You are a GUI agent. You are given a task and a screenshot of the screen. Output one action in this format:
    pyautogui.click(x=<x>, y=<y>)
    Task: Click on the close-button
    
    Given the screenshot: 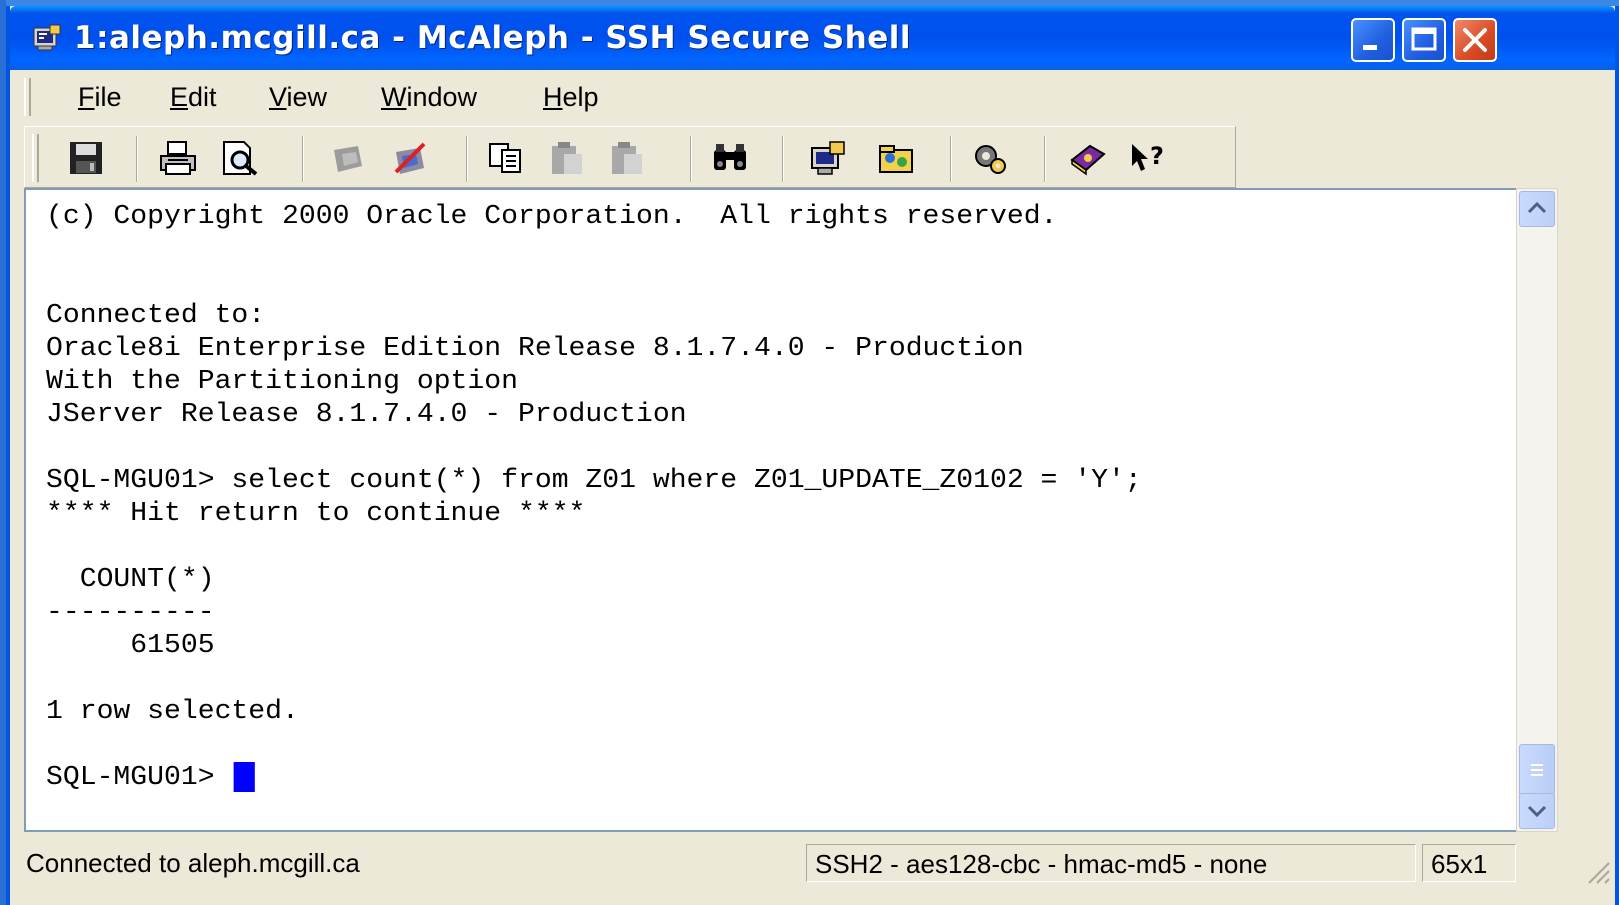 What is the action you would take?
    pyautogui.click(x=1475, y=40)
    